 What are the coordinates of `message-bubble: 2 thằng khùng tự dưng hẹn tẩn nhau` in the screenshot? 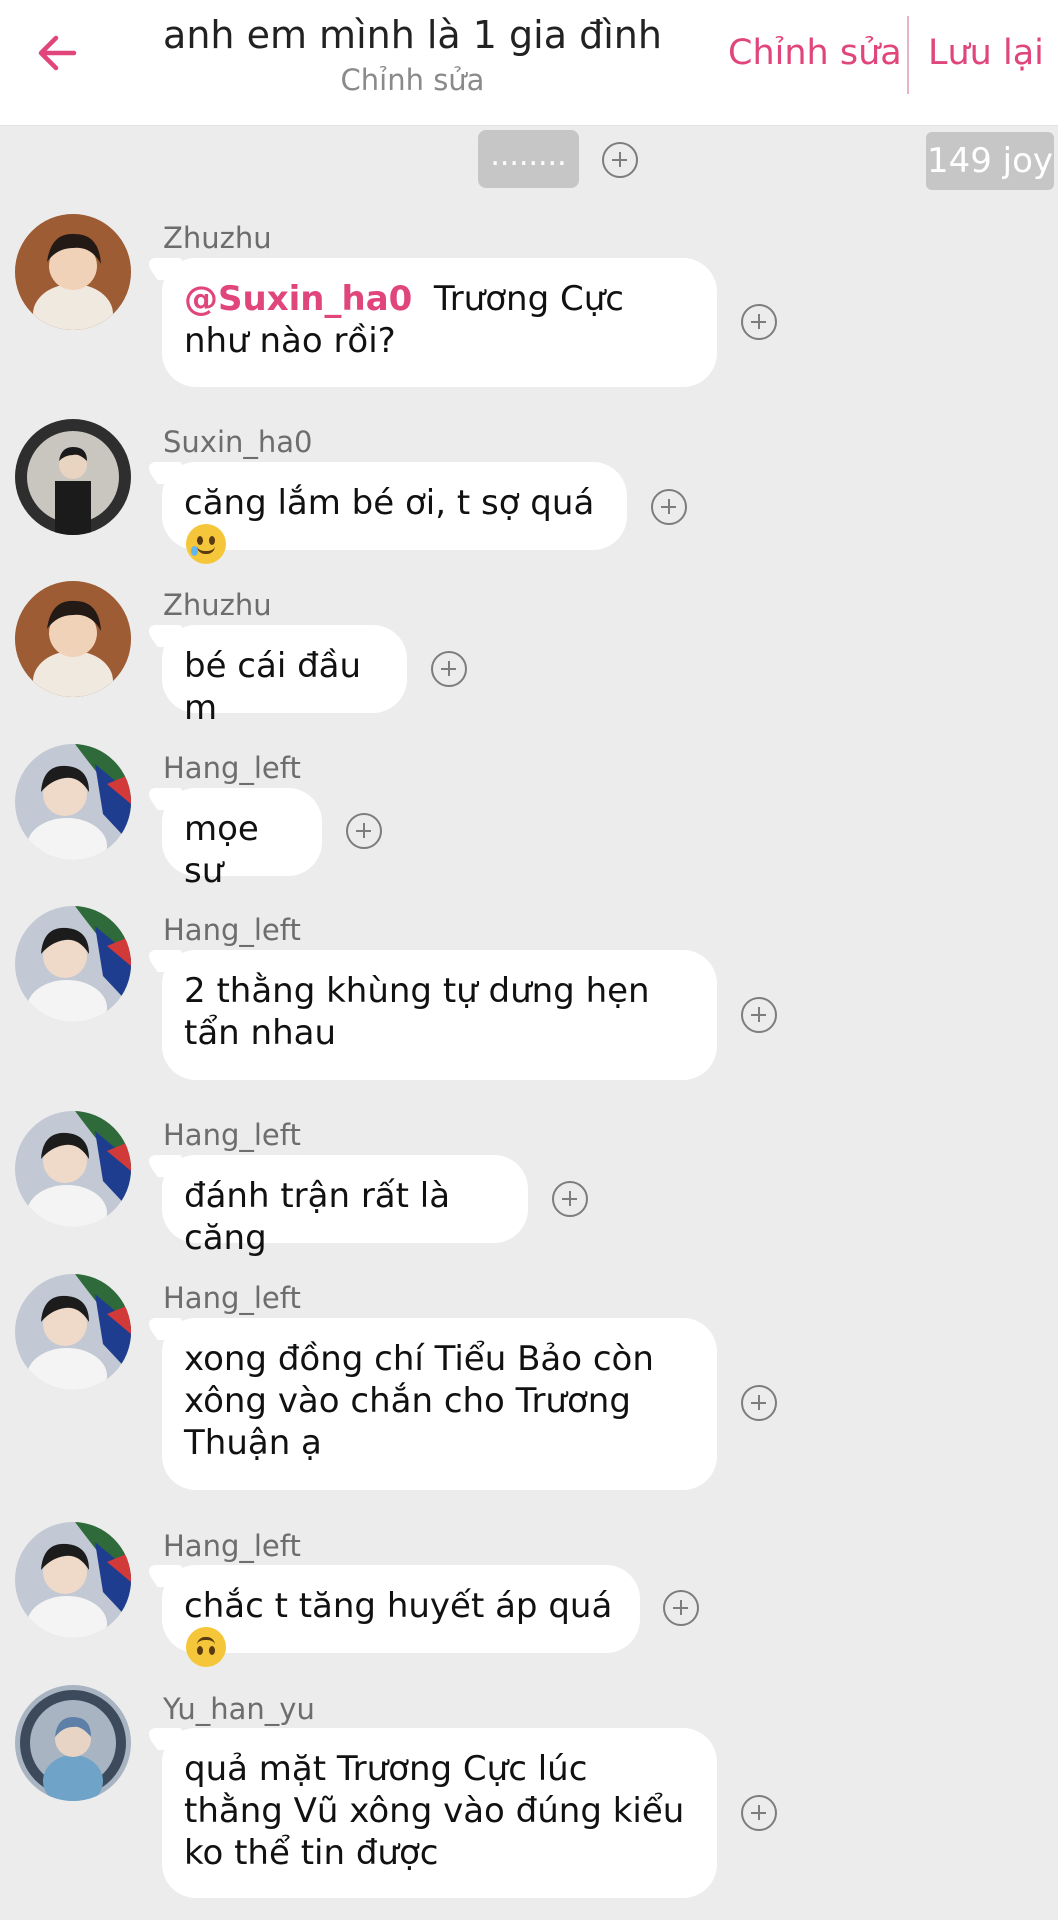 It's located at (439, 1015).